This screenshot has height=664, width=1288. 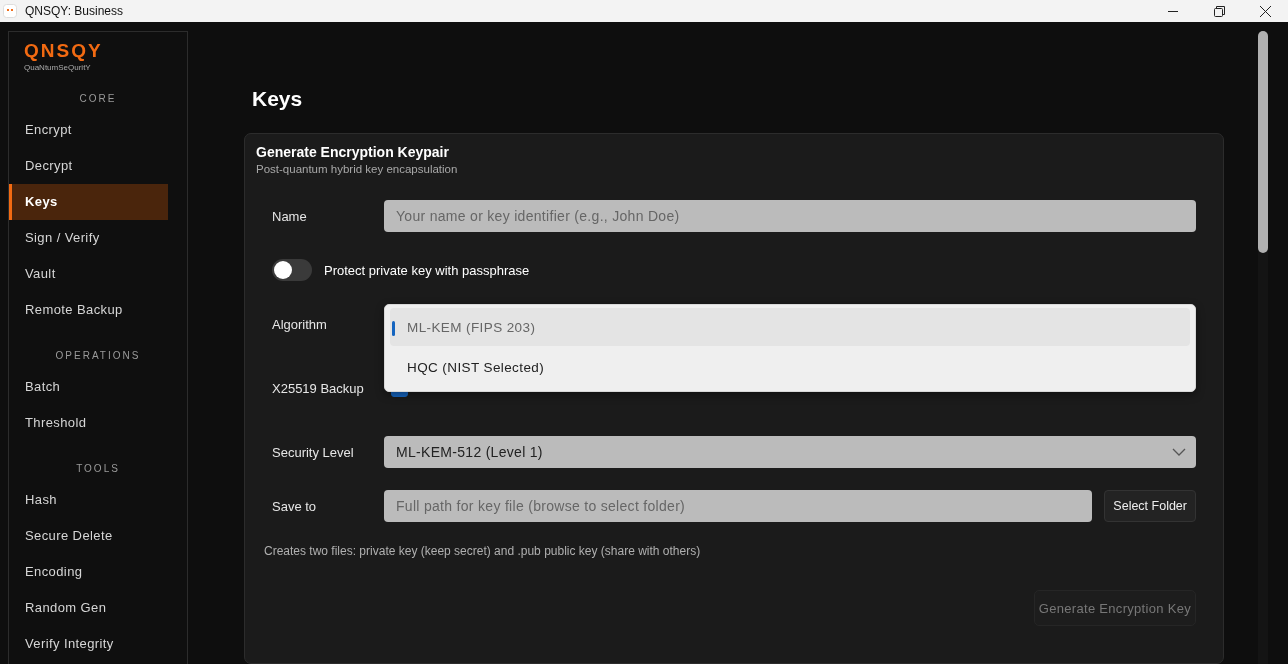 I want to click on scrollbar, so click(x=1263, y=347).